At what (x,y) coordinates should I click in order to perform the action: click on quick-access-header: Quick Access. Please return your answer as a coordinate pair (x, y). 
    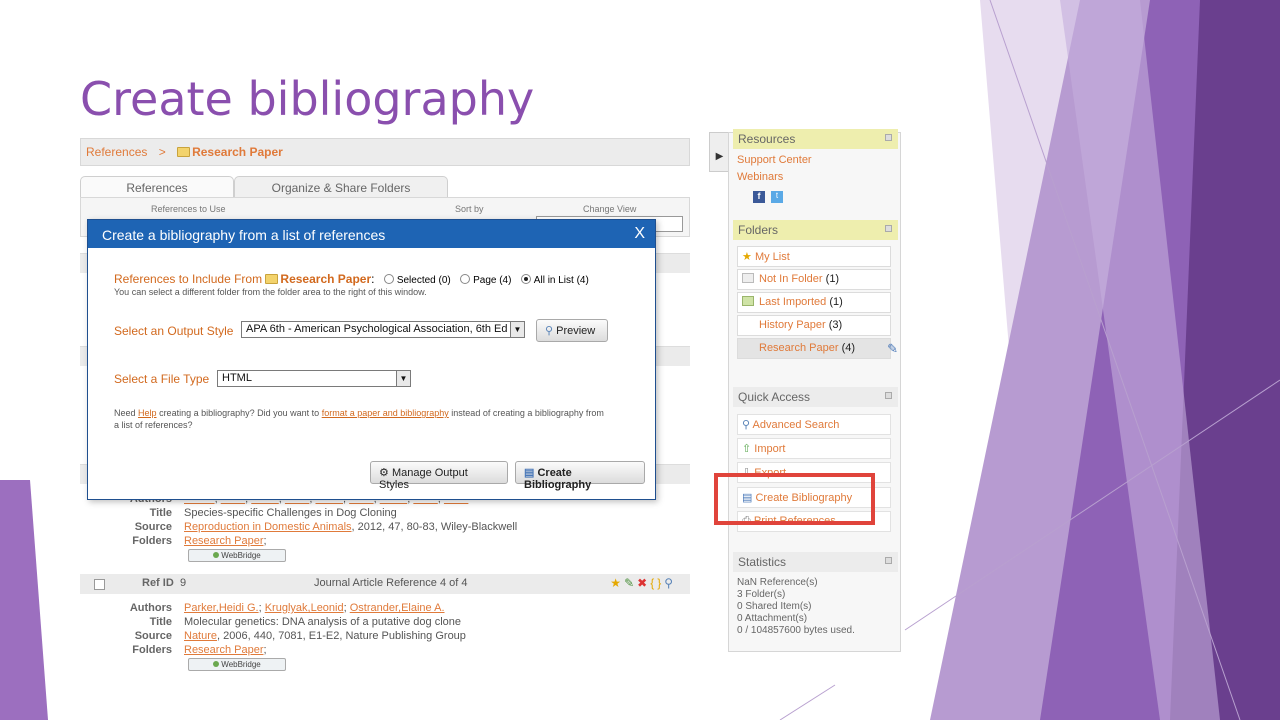
    Looking at the image, I should click on (815, 397).